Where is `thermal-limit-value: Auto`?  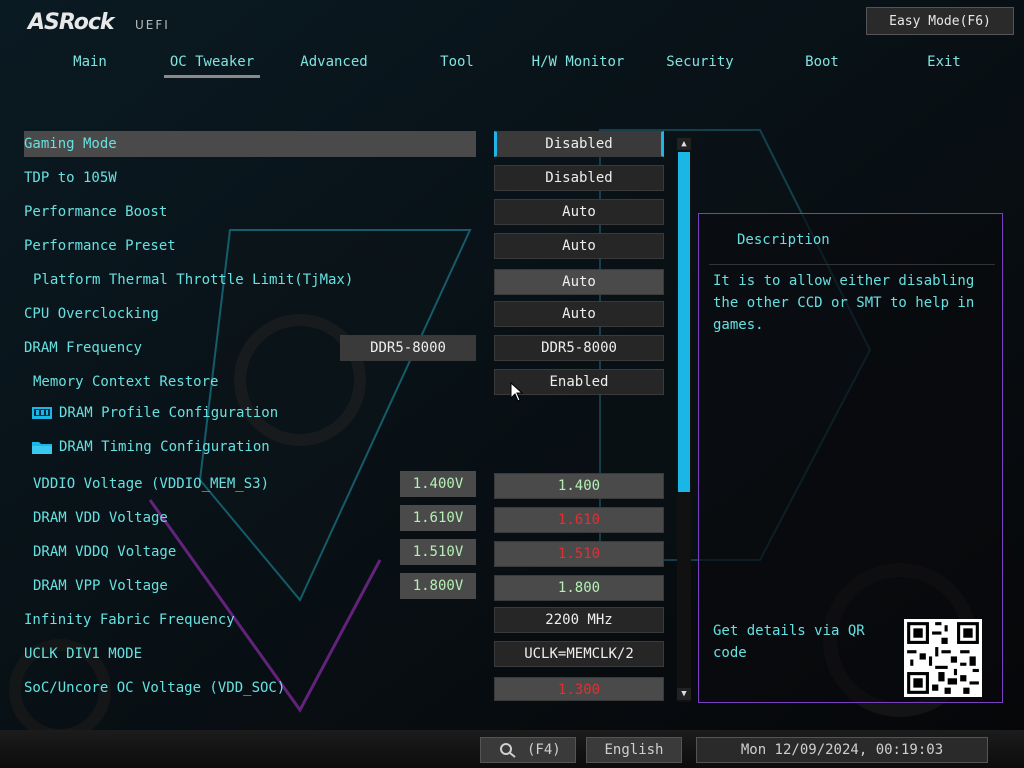 thermal-limit-value: Auto is located at coordinates (579, 282).